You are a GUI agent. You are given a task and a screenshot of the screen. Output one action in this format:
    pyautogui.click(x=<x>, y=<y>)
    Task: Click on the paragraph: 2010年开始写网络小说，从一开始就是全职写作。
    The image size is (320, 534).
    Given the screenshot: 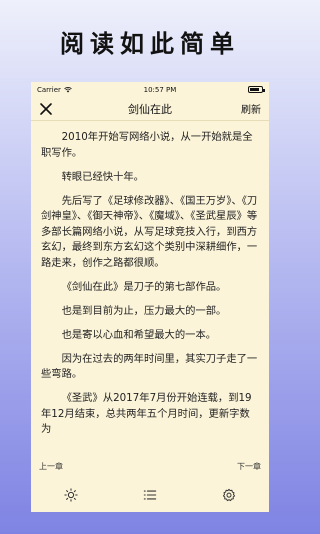 What is the action you would take?
    pyautogui.click(x=147, y=145)
    